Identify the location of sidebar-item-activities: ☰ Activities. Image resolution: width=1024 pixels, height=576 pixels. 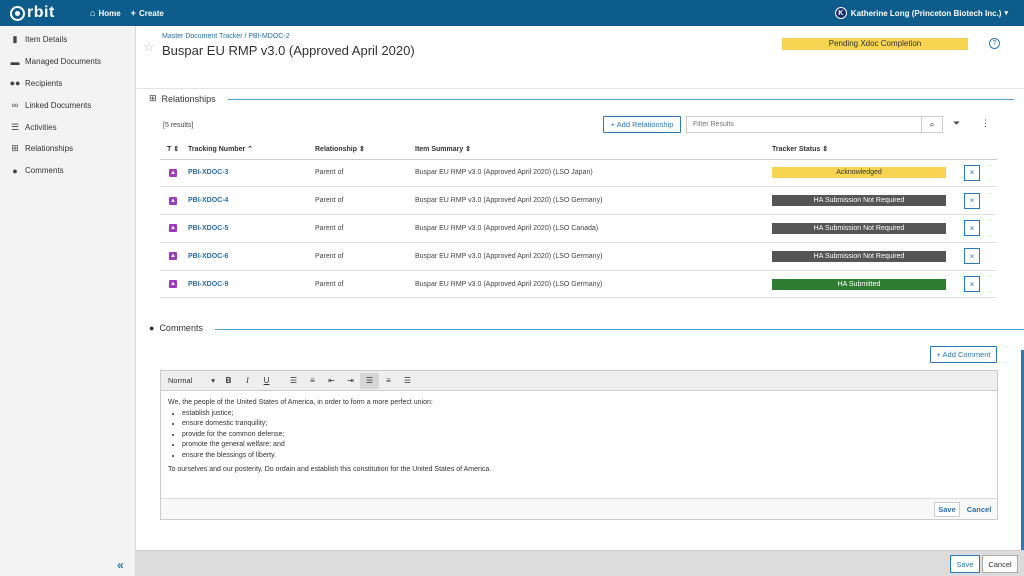
(67, 127).